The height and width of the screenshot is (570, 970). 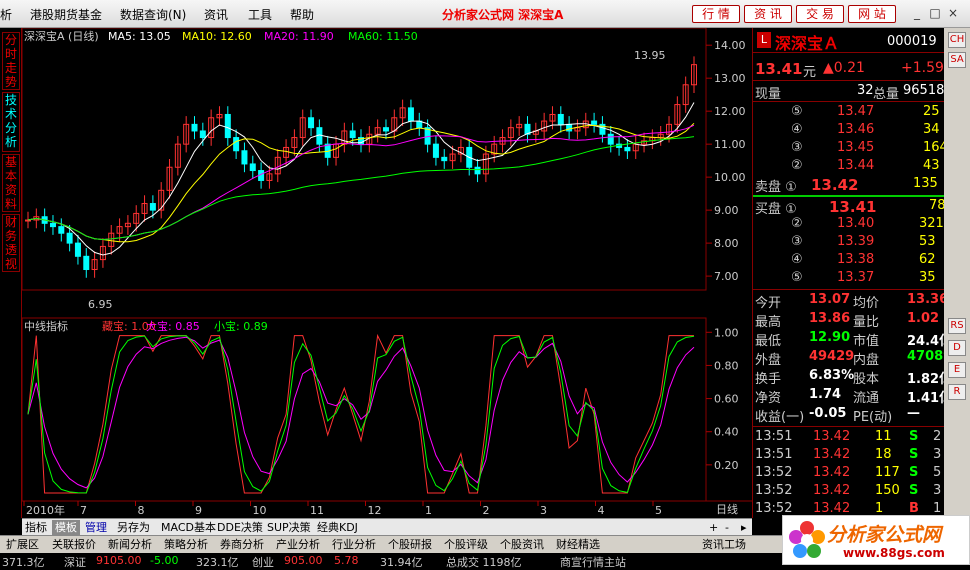 What do you see at coordinates (486, 510) in the screenshot?
I see `x-tick-label: 2` at bounding box center [486, 510].